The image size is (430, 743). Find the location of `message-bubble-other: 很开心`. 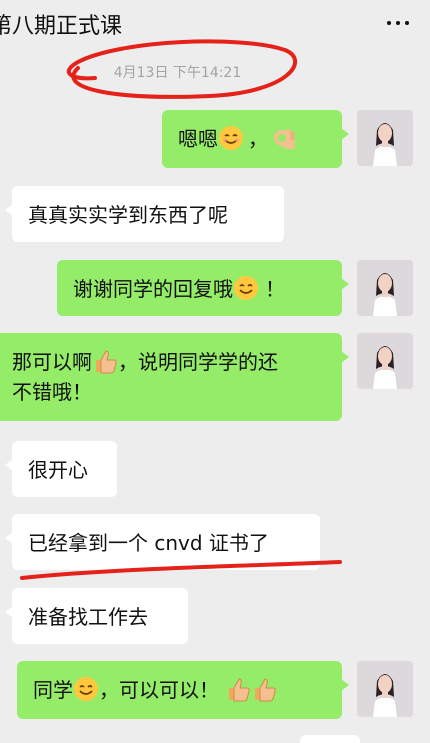

message-bubble-other: 很开心 is located at coordinates (61, 469).